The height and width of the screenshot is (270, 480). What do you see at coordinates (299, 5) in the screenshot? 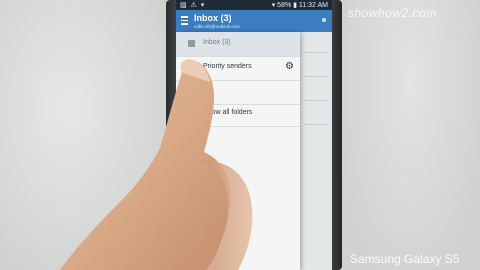
I see `status-right-info: ▾ 58% ▮ 11:32 AM` at bounding box center [299, 5].